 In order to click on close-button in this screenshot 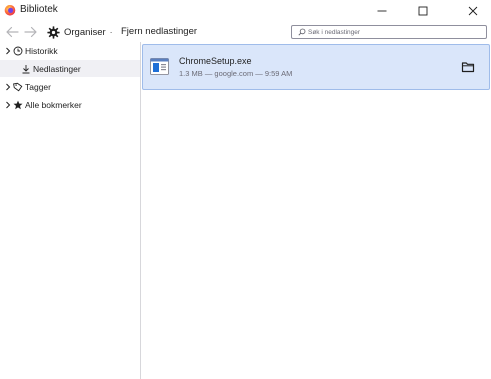, I will do `click(473, 11)`.